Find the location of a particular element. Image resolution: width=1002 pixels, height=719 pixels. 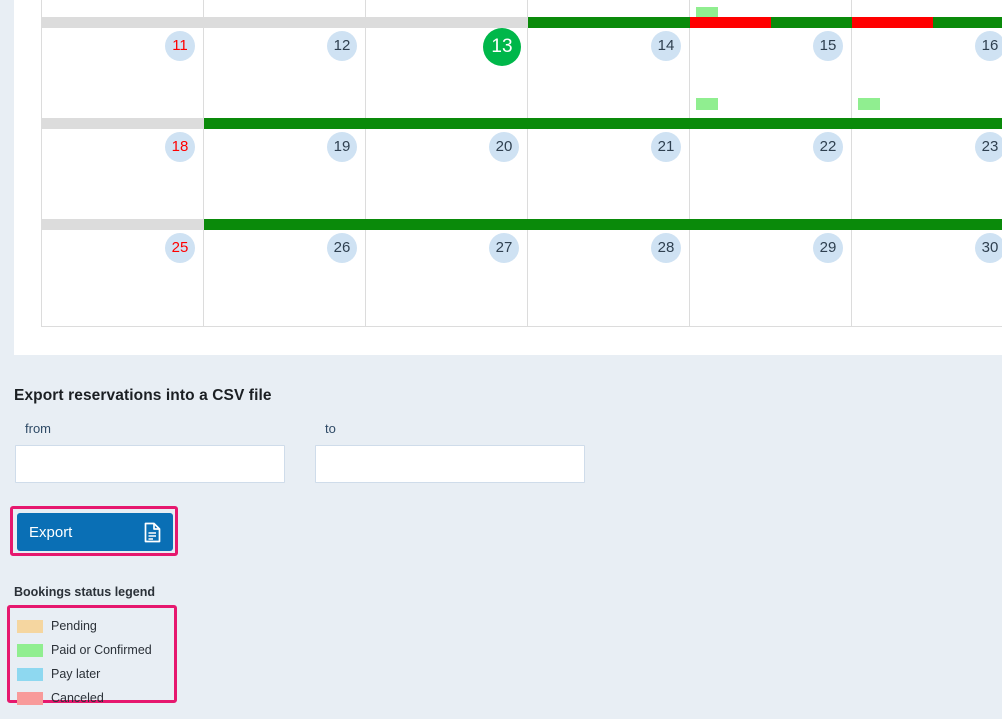

calendar-day-cell: 18 is located at coordinates (123, 175).